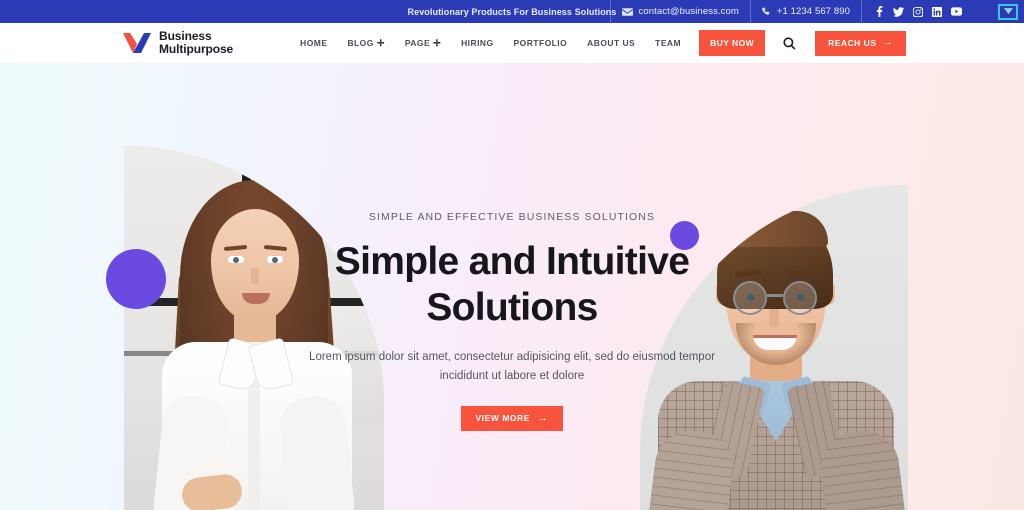 The width and height of the screenshot is (1024, 510). I want to click on search-icon, so click(789, 43).